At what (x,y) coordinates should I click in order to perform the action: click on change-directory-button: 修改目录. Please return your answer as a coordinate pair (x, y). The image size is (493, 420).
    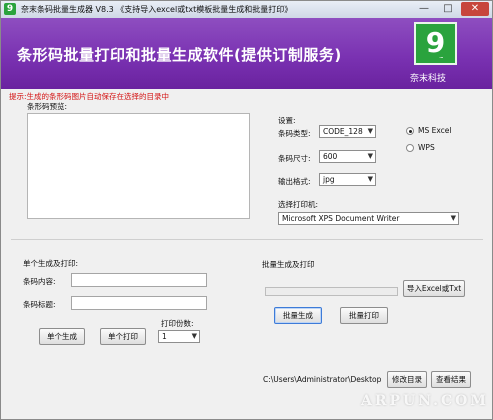
    Looking at the image, I should click on (407, 379).